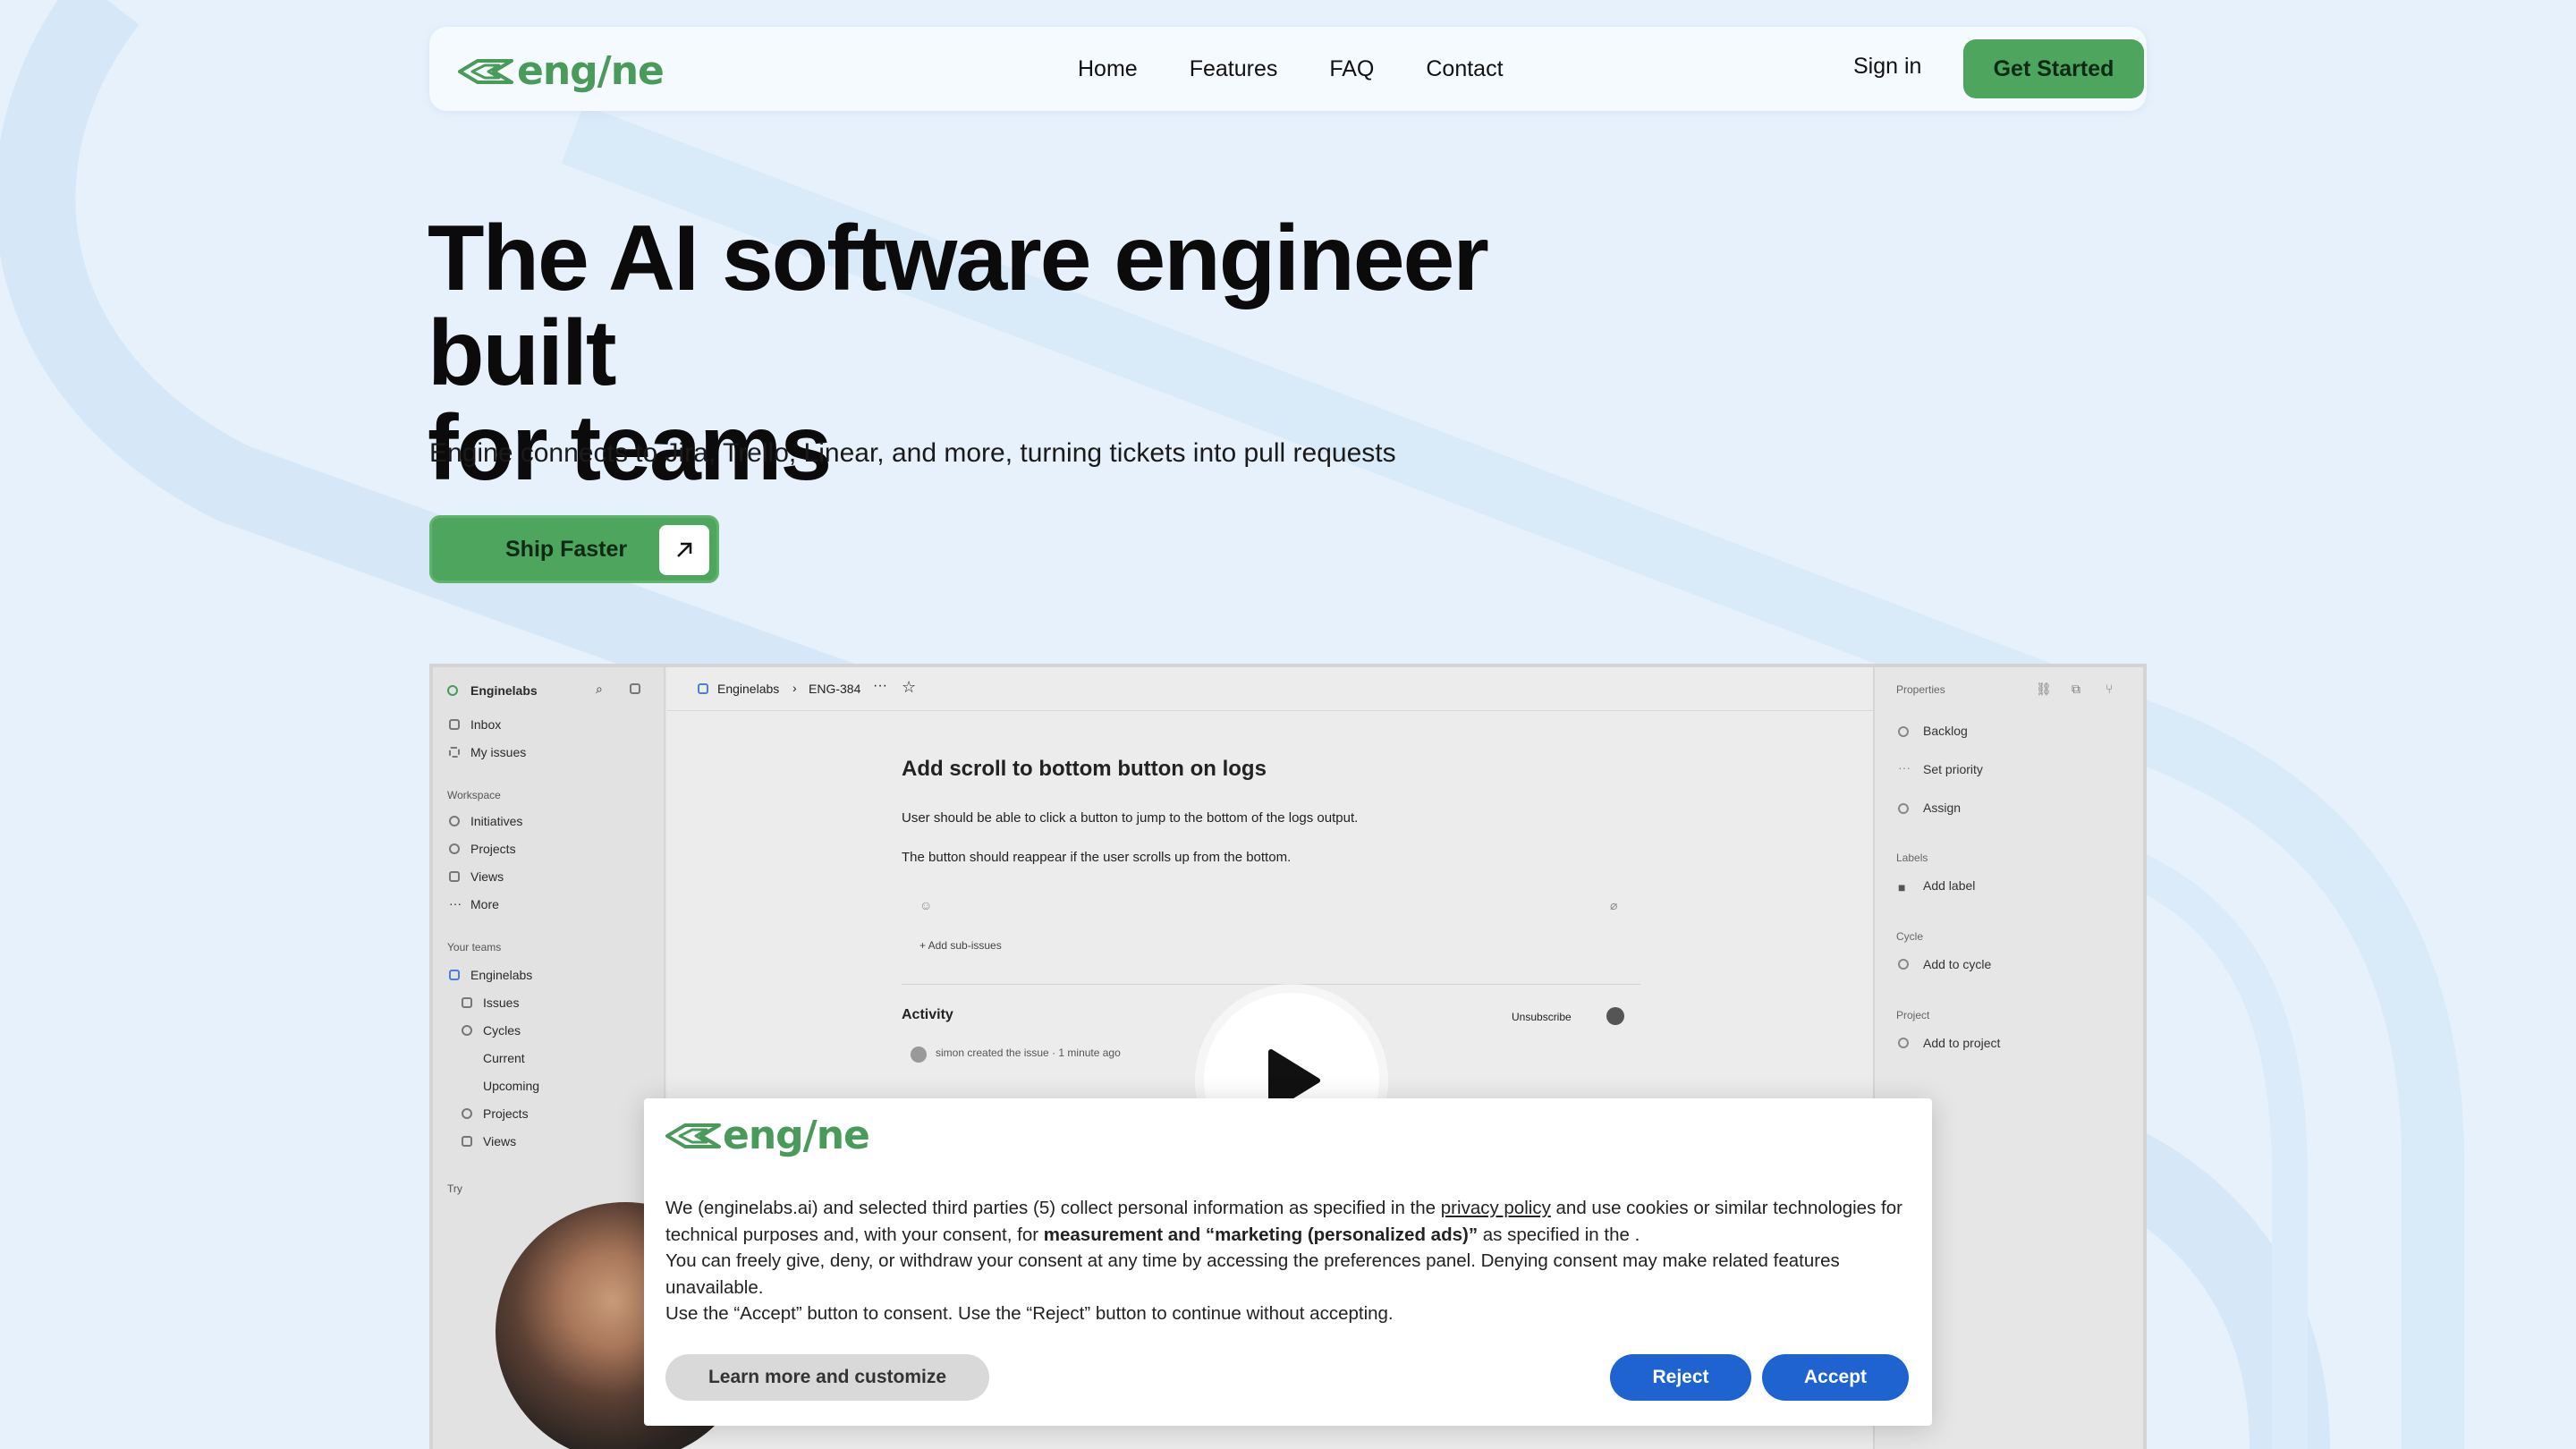 Image resolution: width=2576 pixels, height=1449 pixels. I want to click on label-icon: ■, so click(1902, 887).